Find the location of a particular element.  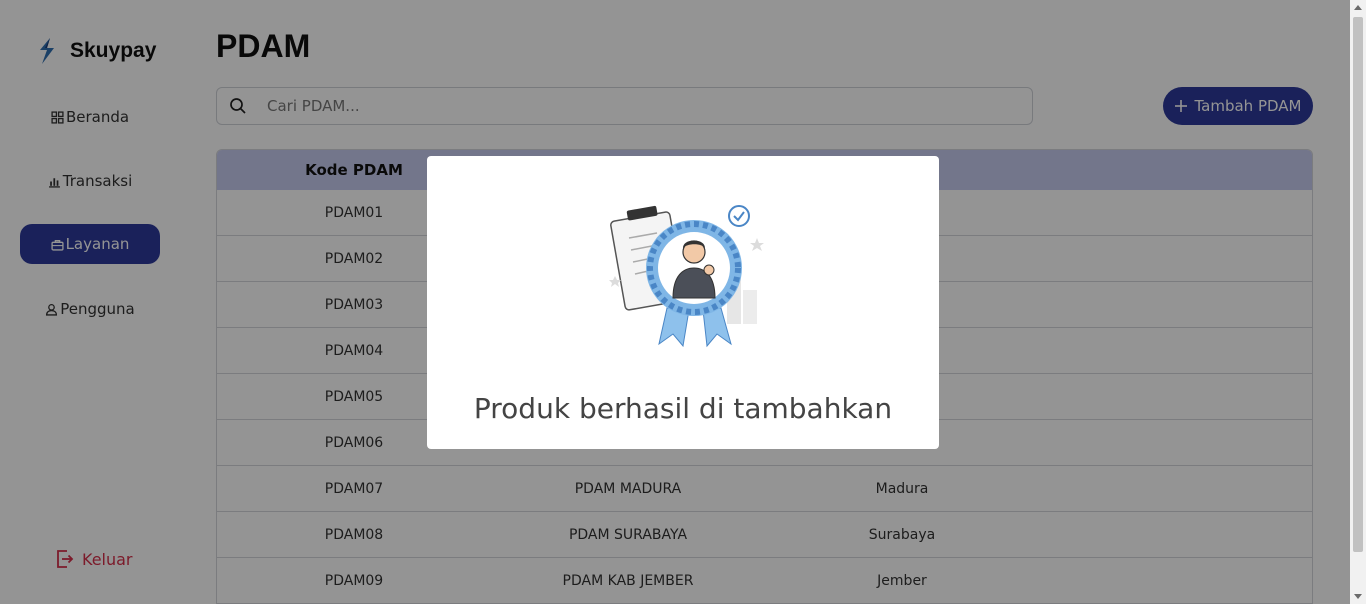

success-message: Produk berhasil di tambahkan is located at coordinates (683, 408).